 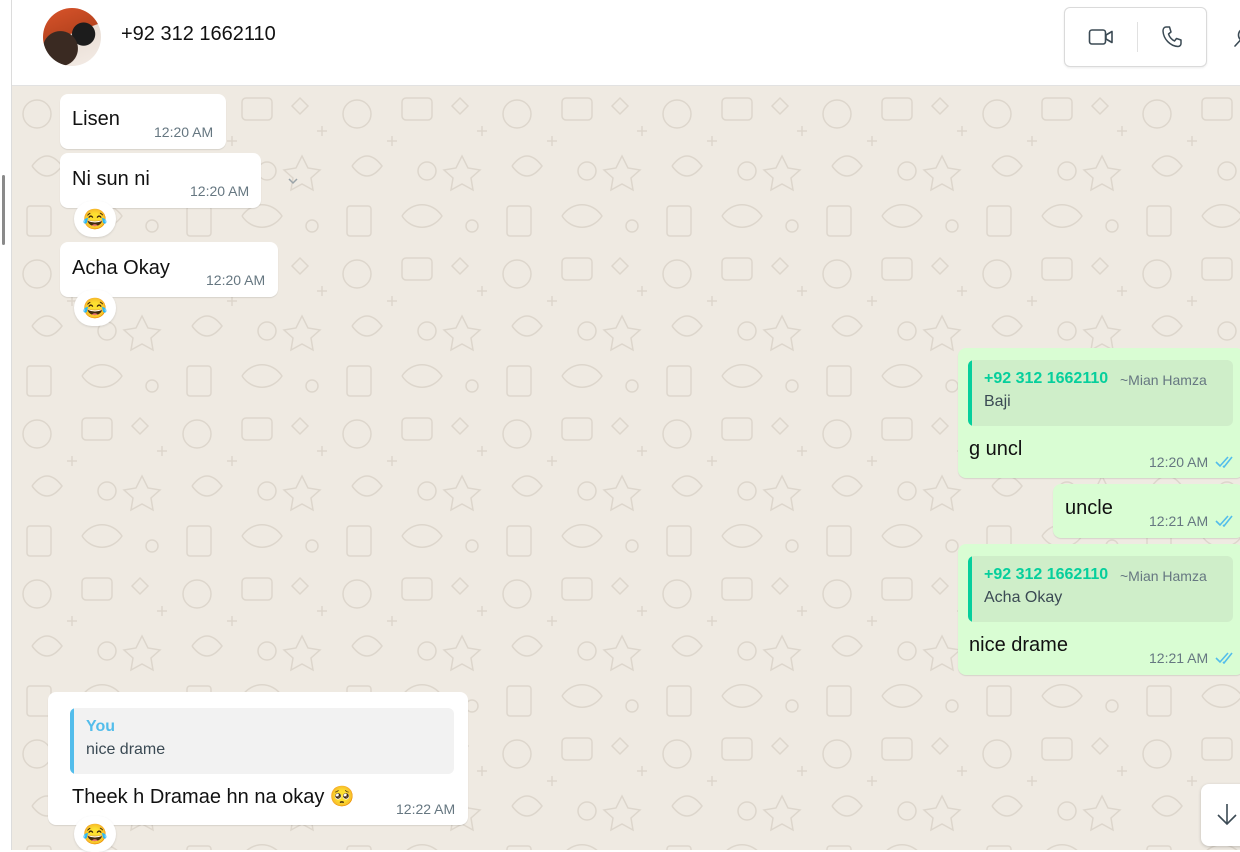 What do you see at coordinates (3, 210) in the screenshot?
I see `left-scrollbar` at bounding box center [3, 210].